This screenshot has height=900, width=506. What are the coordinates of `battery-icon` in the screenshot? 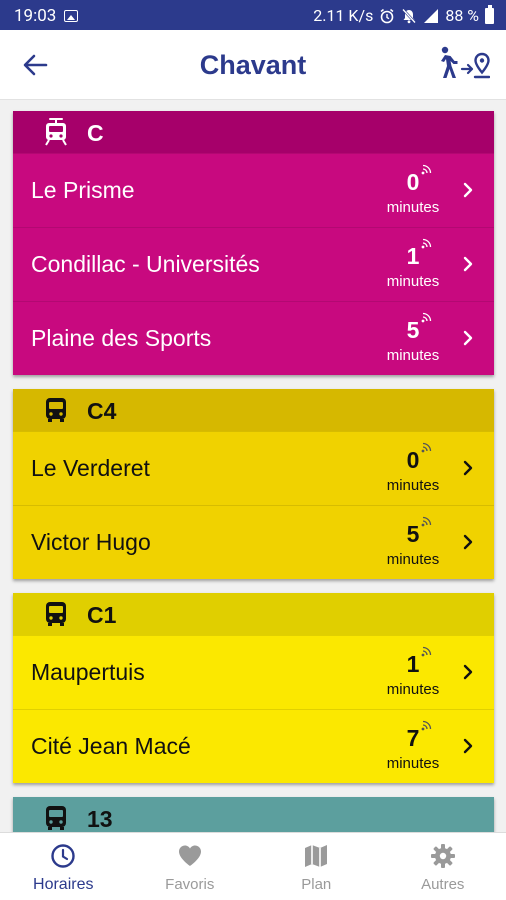 It's located at (489, 14).